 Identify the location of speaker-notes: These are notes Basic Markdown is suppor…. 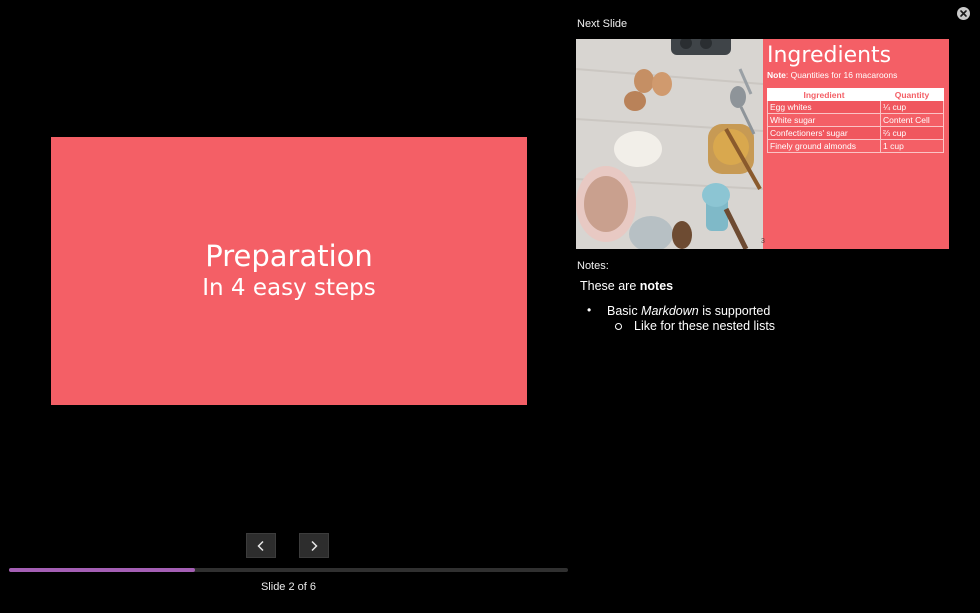
(770, 306).